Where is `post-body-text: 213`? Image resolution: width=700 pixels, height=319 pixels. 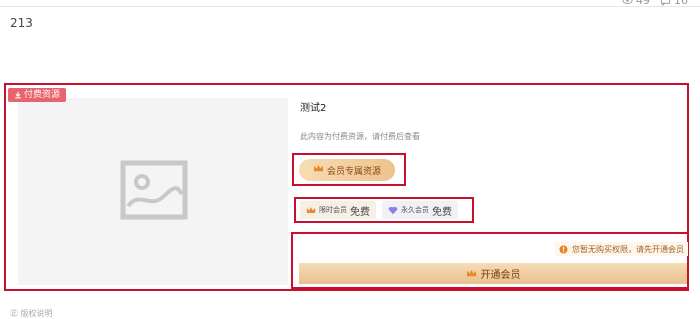
post-body-text: 213 is located at coordinates (21, 23).